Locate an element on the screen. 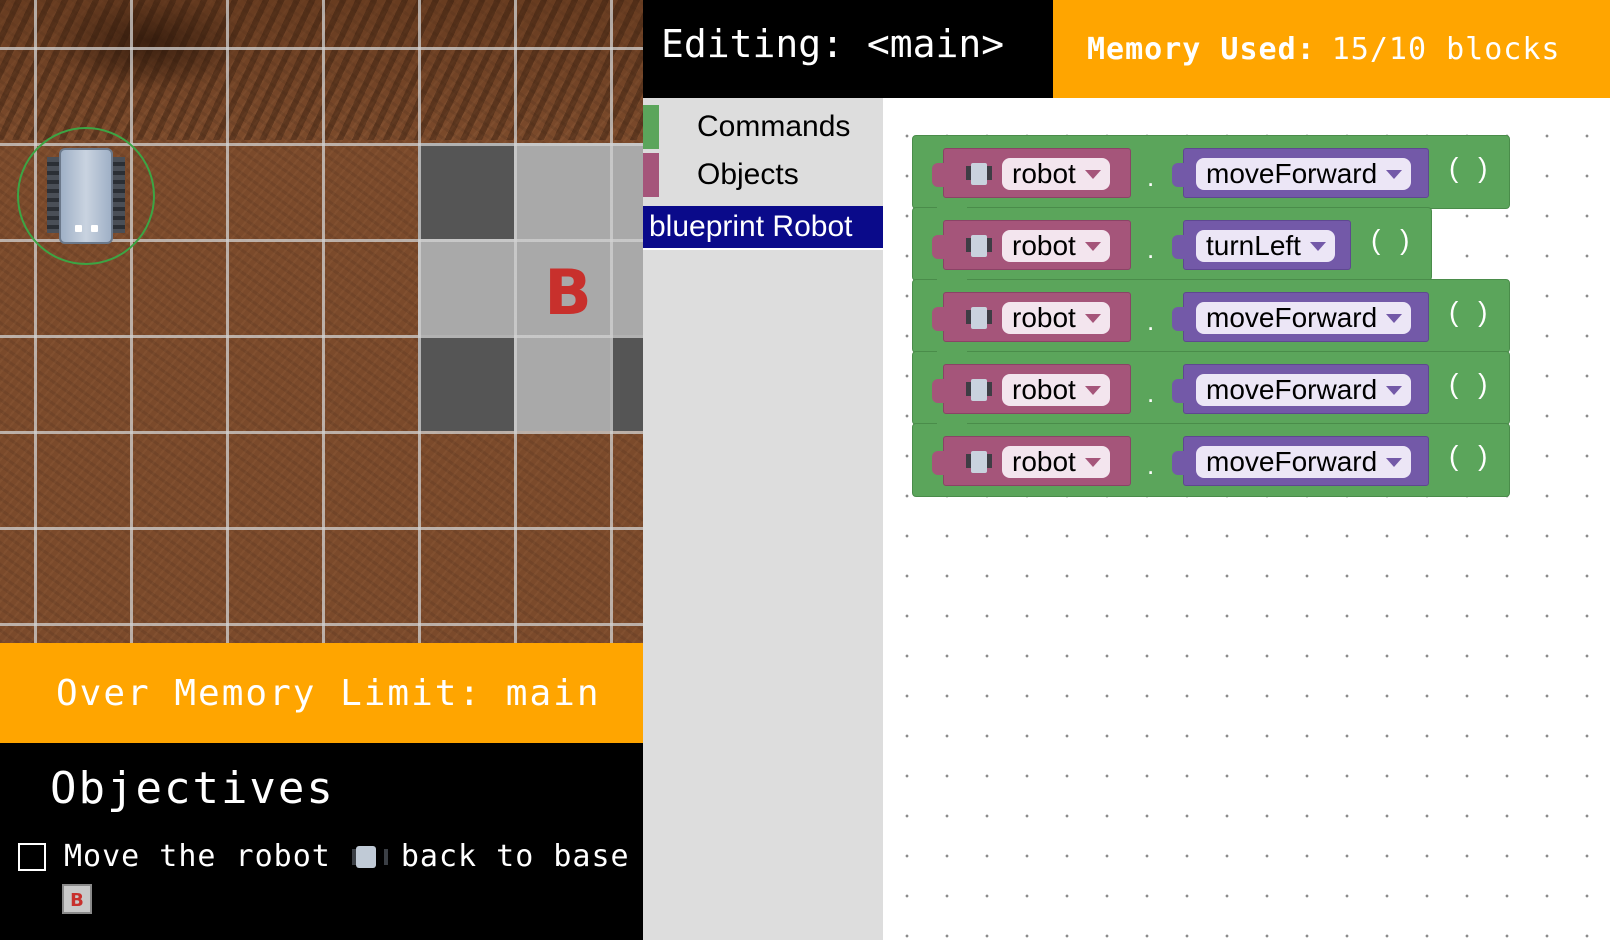 This screenshot has height=940, width=1610. method-block: turnLeft is located at coordinates (1261, 245).